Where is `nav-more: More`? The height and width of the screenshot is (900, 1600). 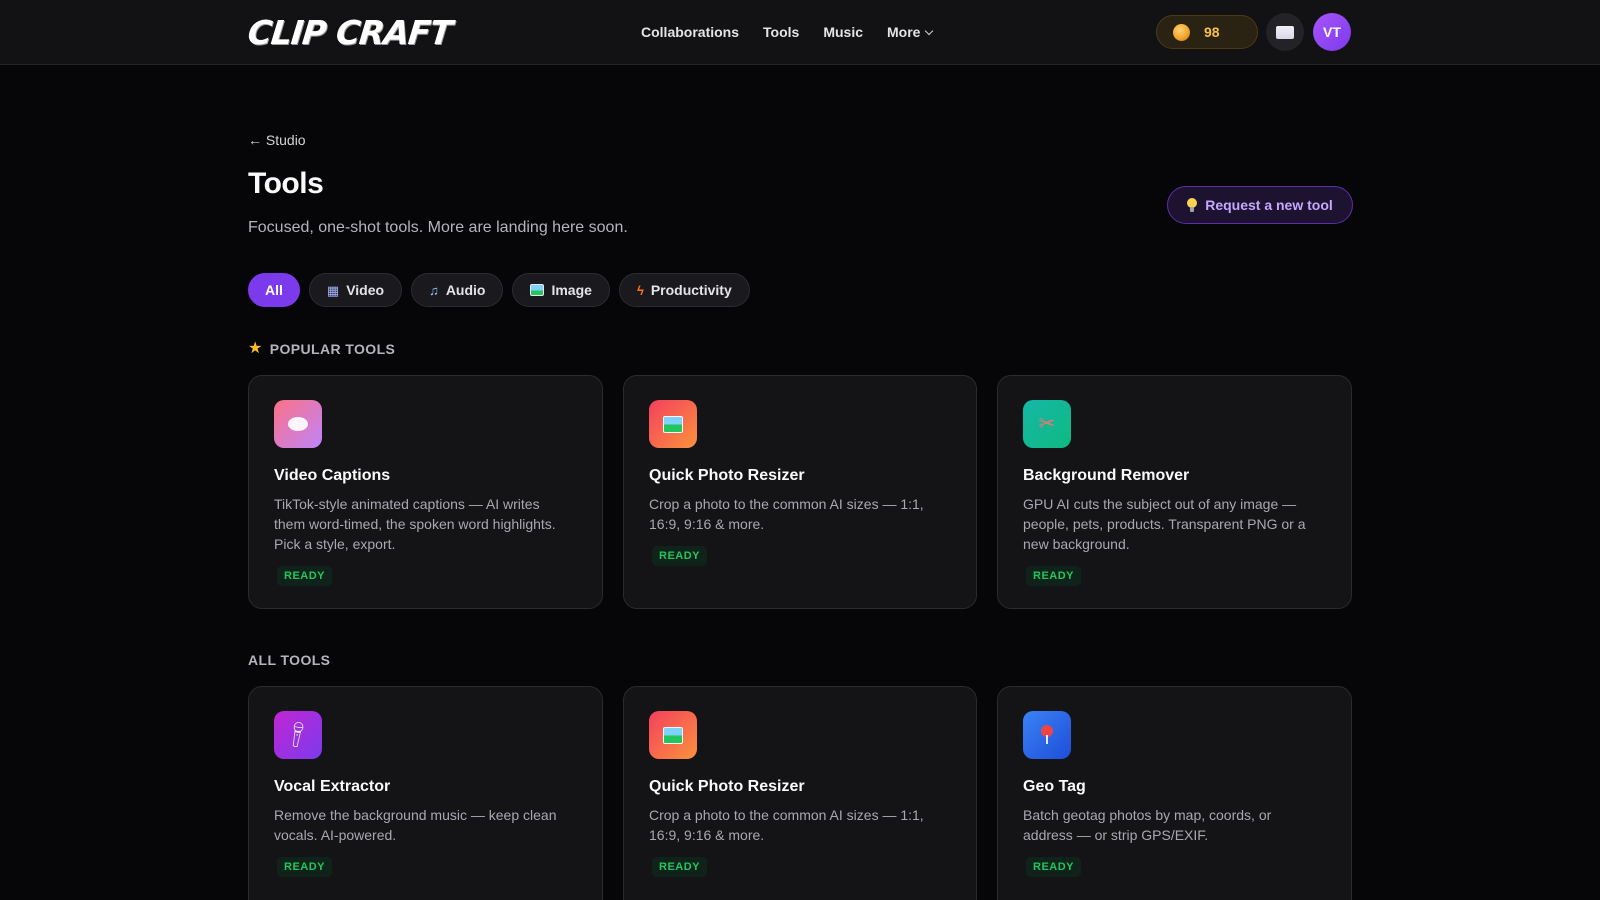
nav-more: More is located at coordinates (910, 32).